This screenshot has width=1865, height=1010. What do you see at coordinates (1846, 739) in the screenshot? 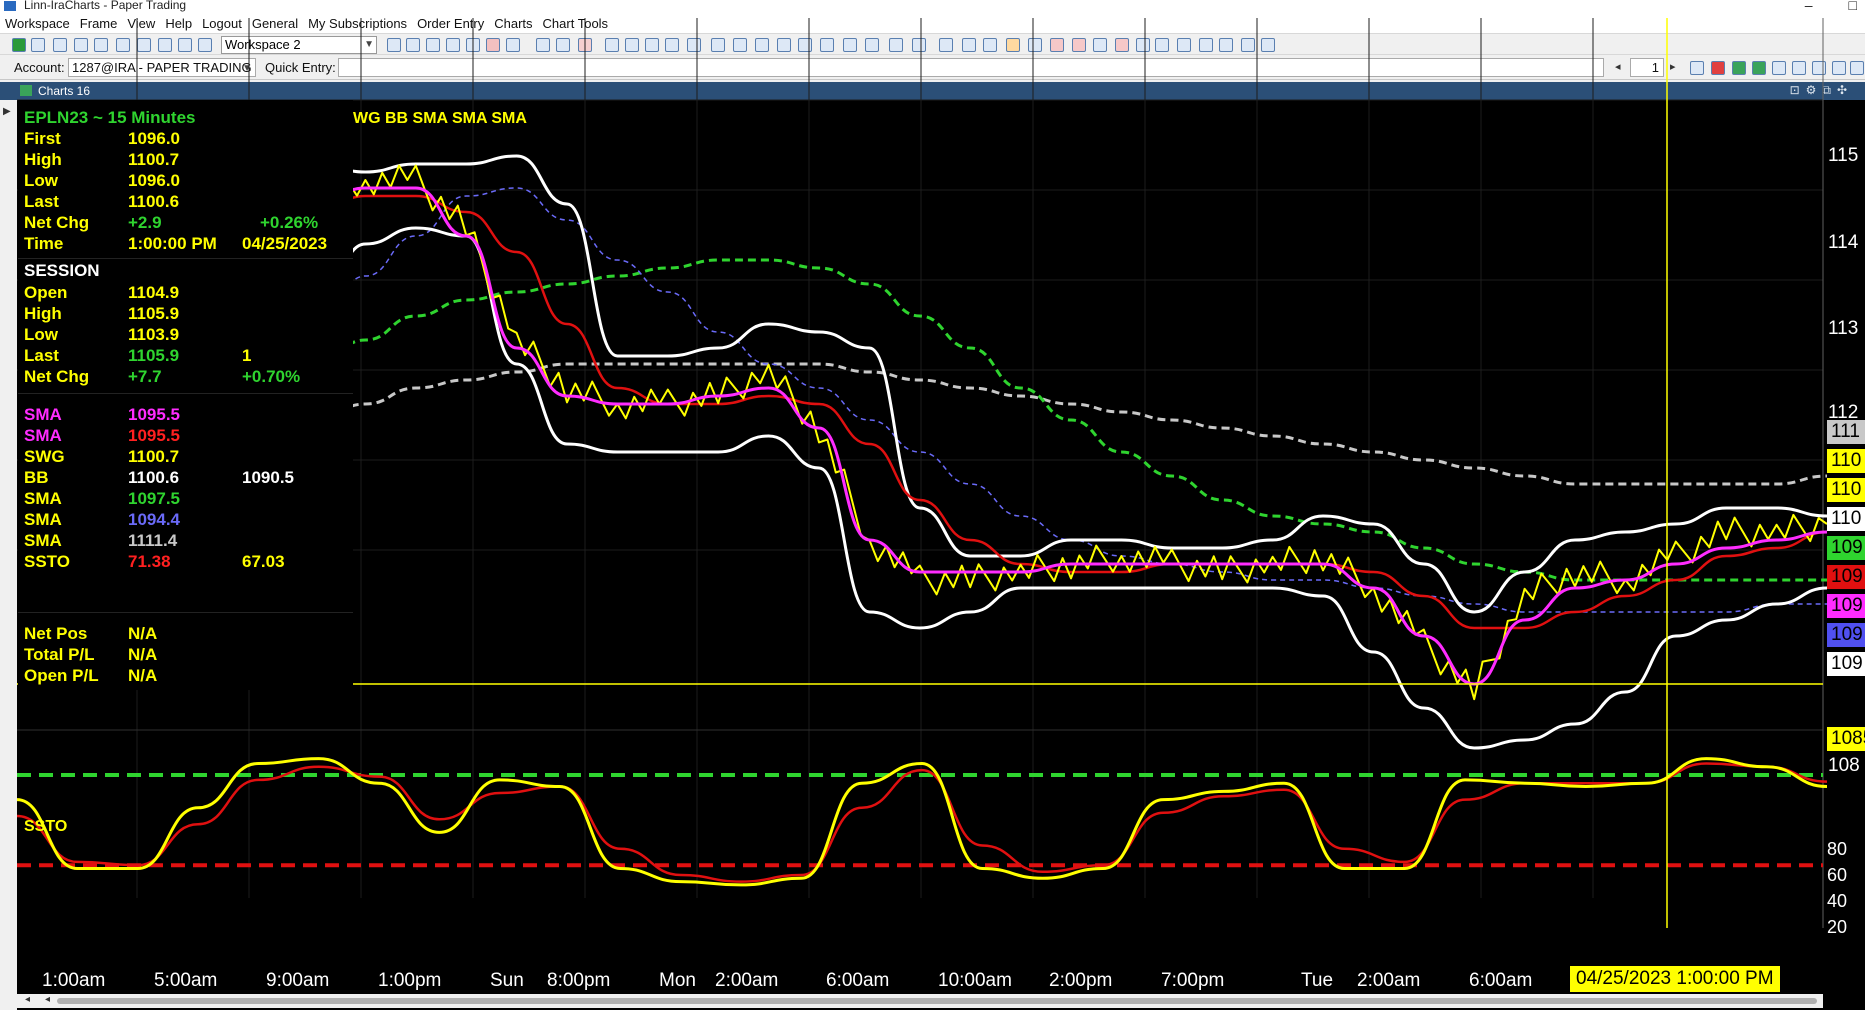
I see `price-tag-crosshair: 1085` at bounding box center [1846, 739].